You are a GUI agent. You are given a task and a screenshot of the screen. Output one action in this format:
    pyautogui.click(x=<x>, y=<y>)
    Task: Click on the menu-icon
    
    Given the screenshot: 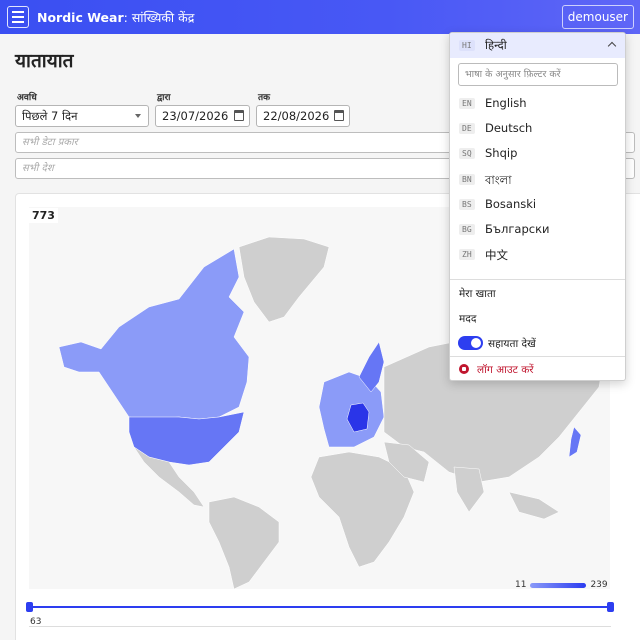 What is the action you would take?
    pyautogui.click(x=18, y=17)
    